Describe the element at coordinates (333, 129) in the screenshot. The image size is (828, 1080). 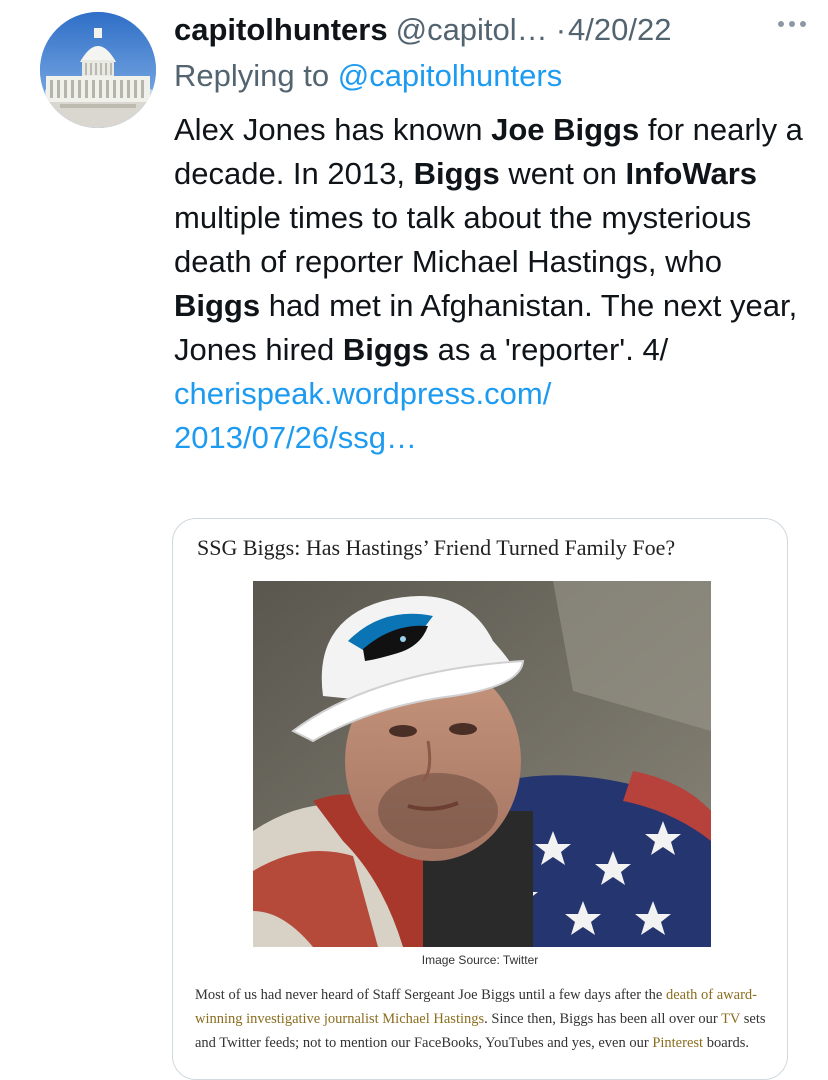
I see `tweet-text-segment: Alex Jones has known` at that location.